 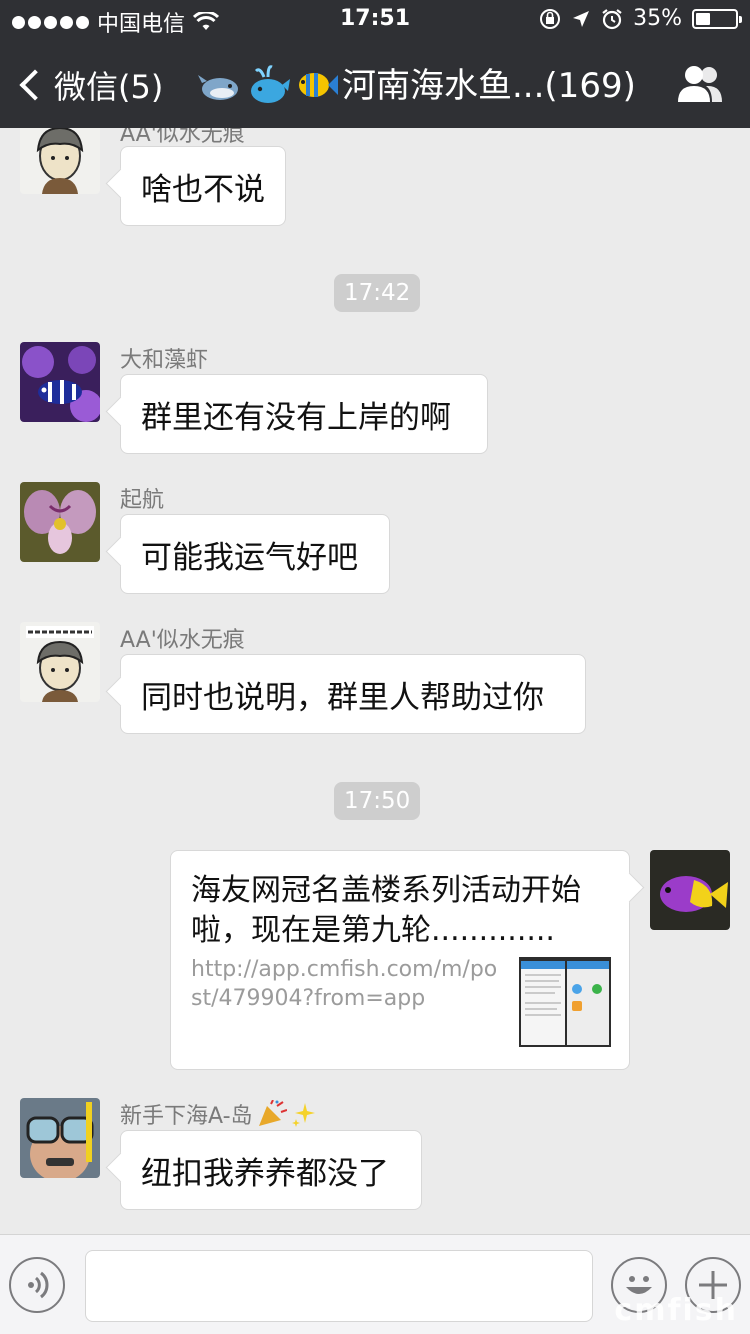 I want to click on input-bar: cmfish, so click(x=375, y=1284).